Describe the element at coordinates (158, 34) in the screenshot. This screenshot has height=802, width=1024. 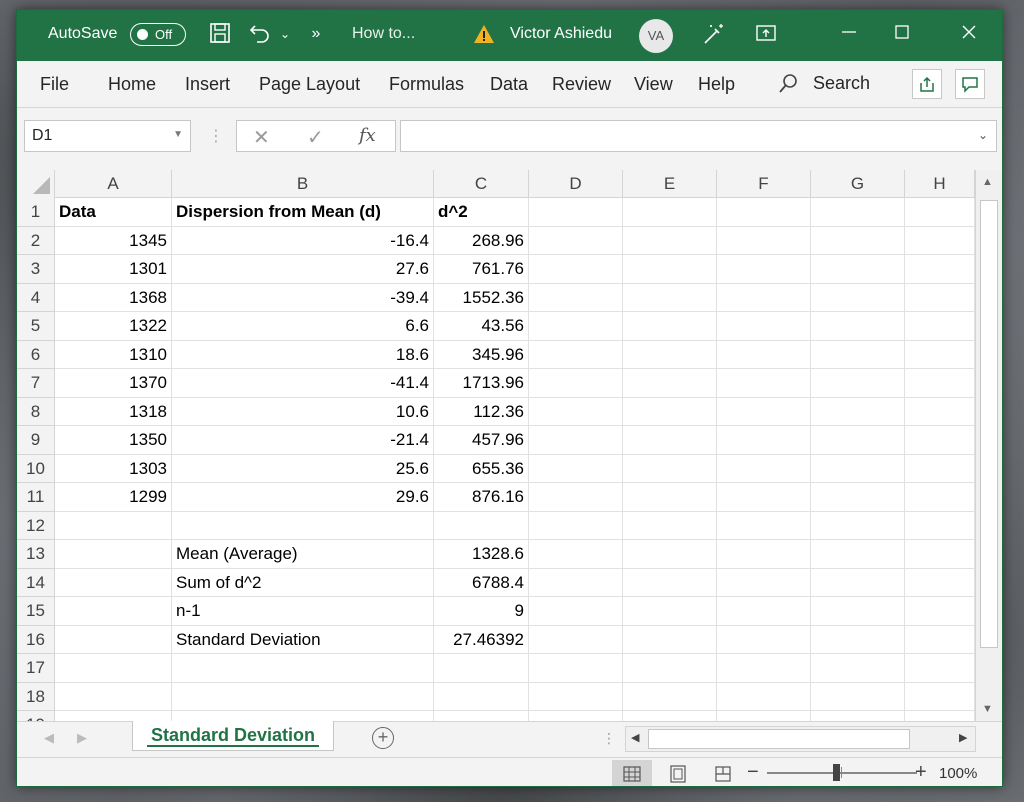
I see `autosave-toggle: Off` at that location.